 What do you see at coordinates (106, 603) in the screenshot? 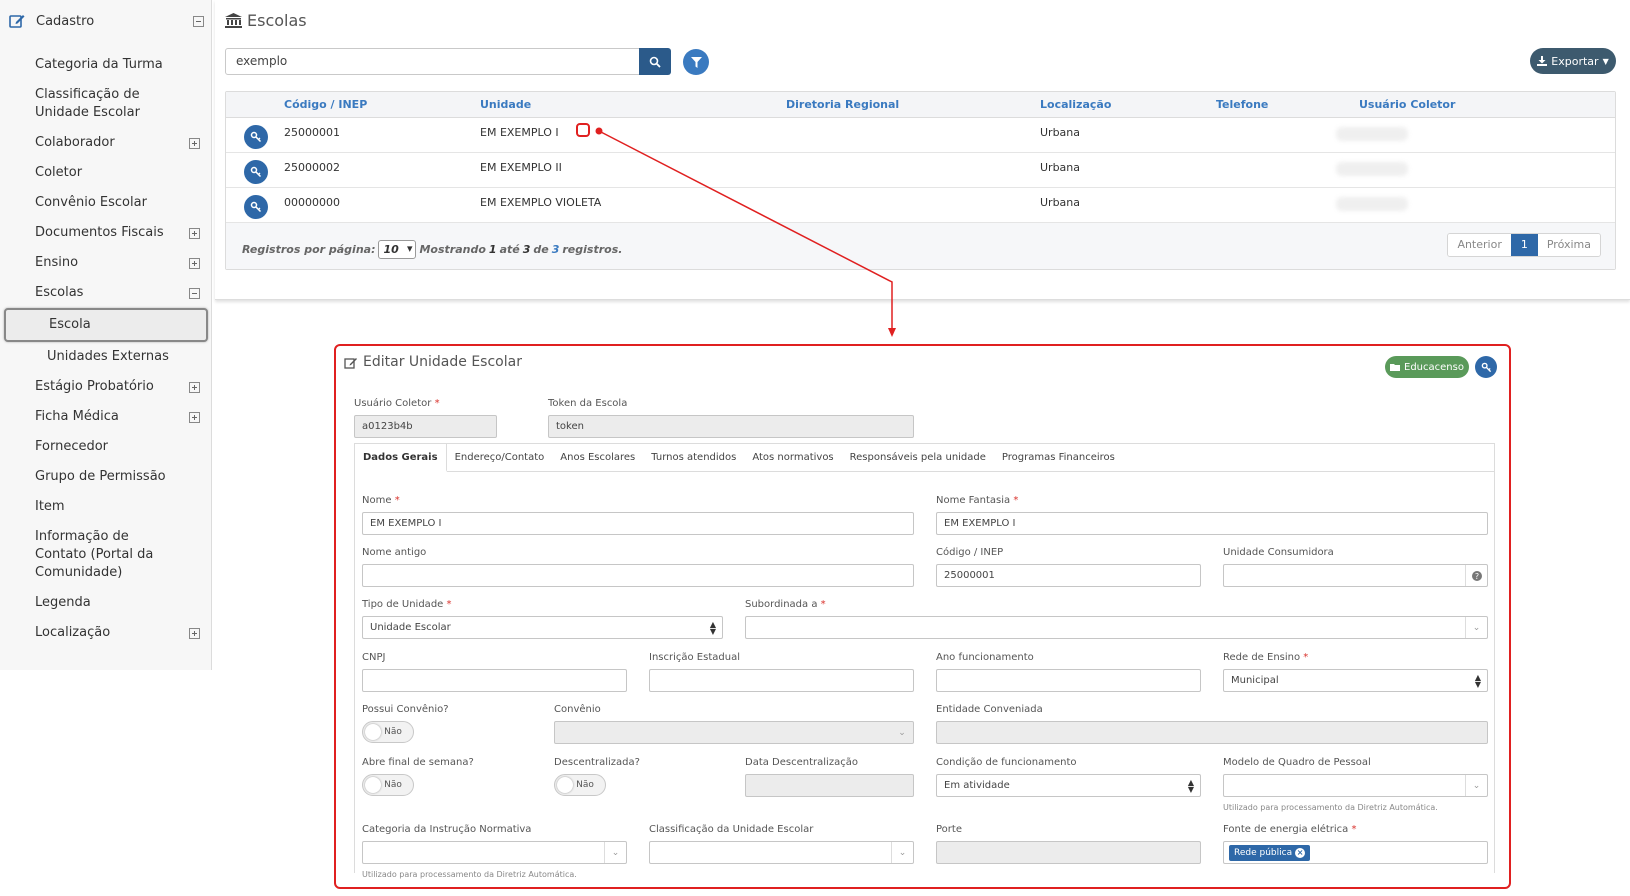
I see `sidebar-item-legenda: Legenda` at bounding box center [106, 603].